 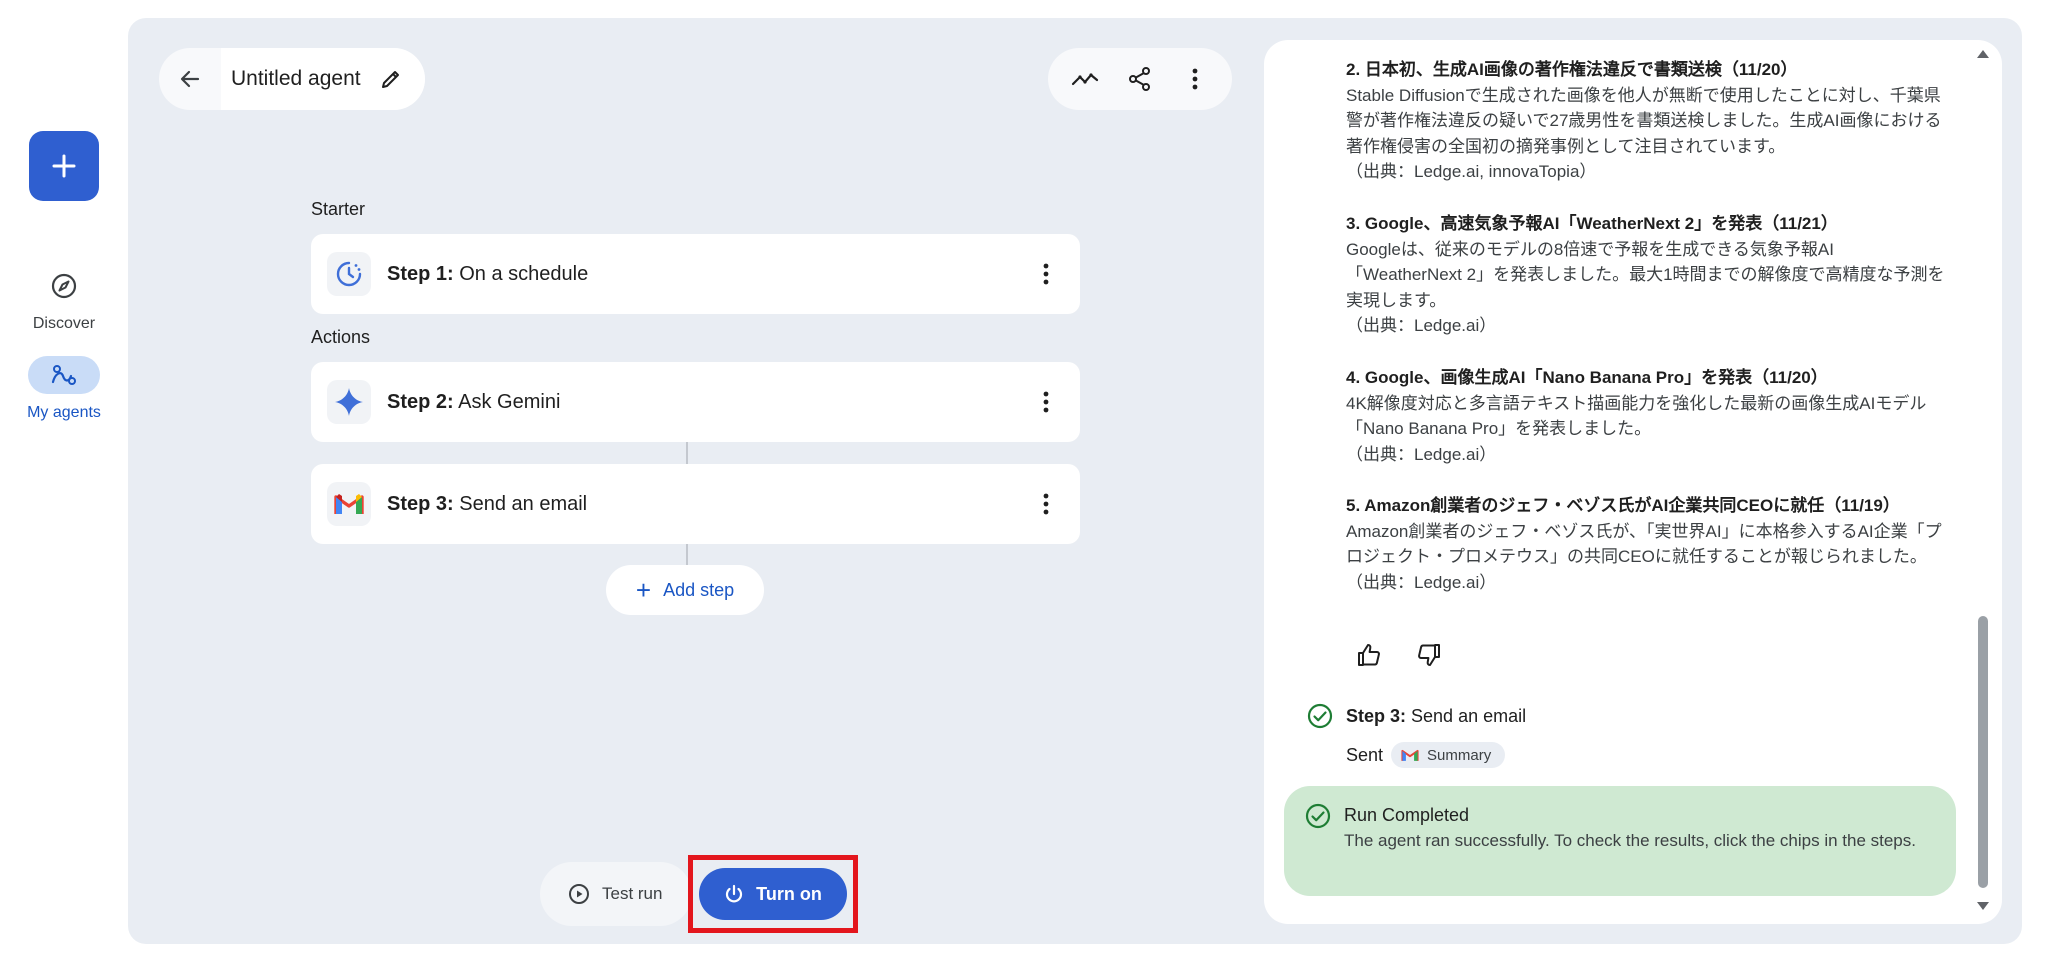 What do you see at coordinates (338, 209) in the screenshot?
I see `starter-label: Starter` at bounding box center [338, 209].